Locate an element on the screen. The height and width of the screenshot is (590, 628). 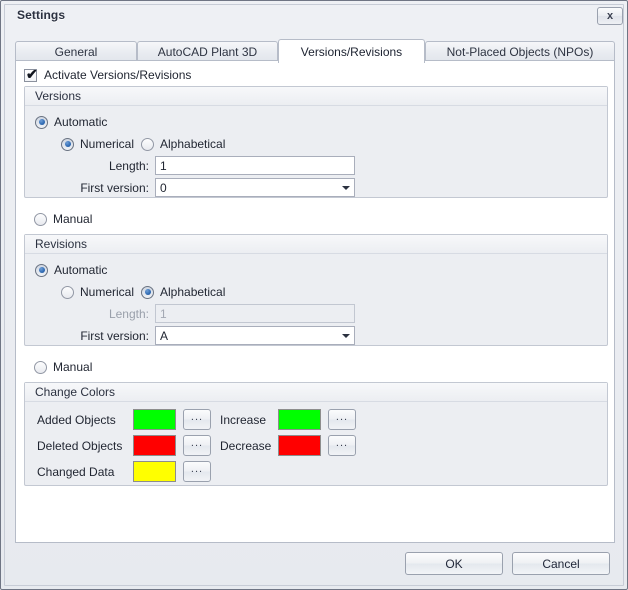
titlebar: Settings x is located at coordinates (314, 16).